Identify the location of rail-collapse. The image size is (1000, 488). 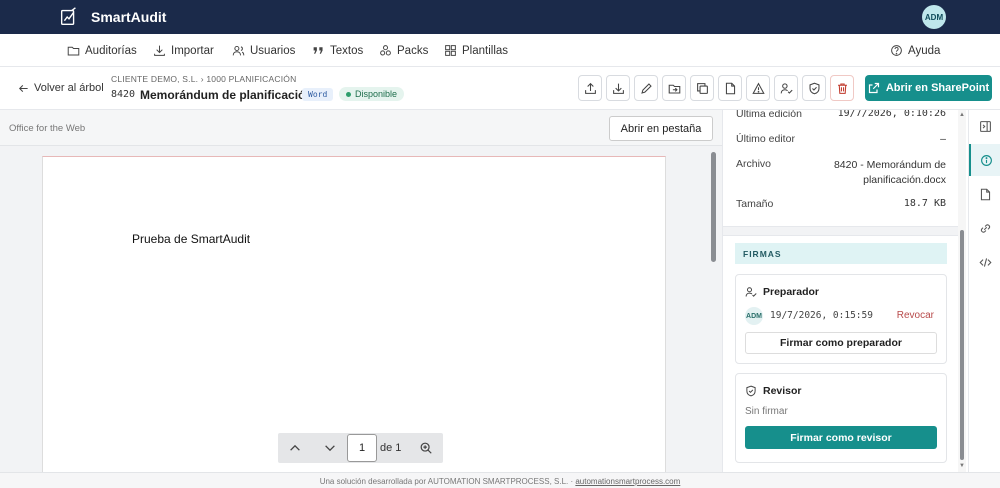
(984, 126).